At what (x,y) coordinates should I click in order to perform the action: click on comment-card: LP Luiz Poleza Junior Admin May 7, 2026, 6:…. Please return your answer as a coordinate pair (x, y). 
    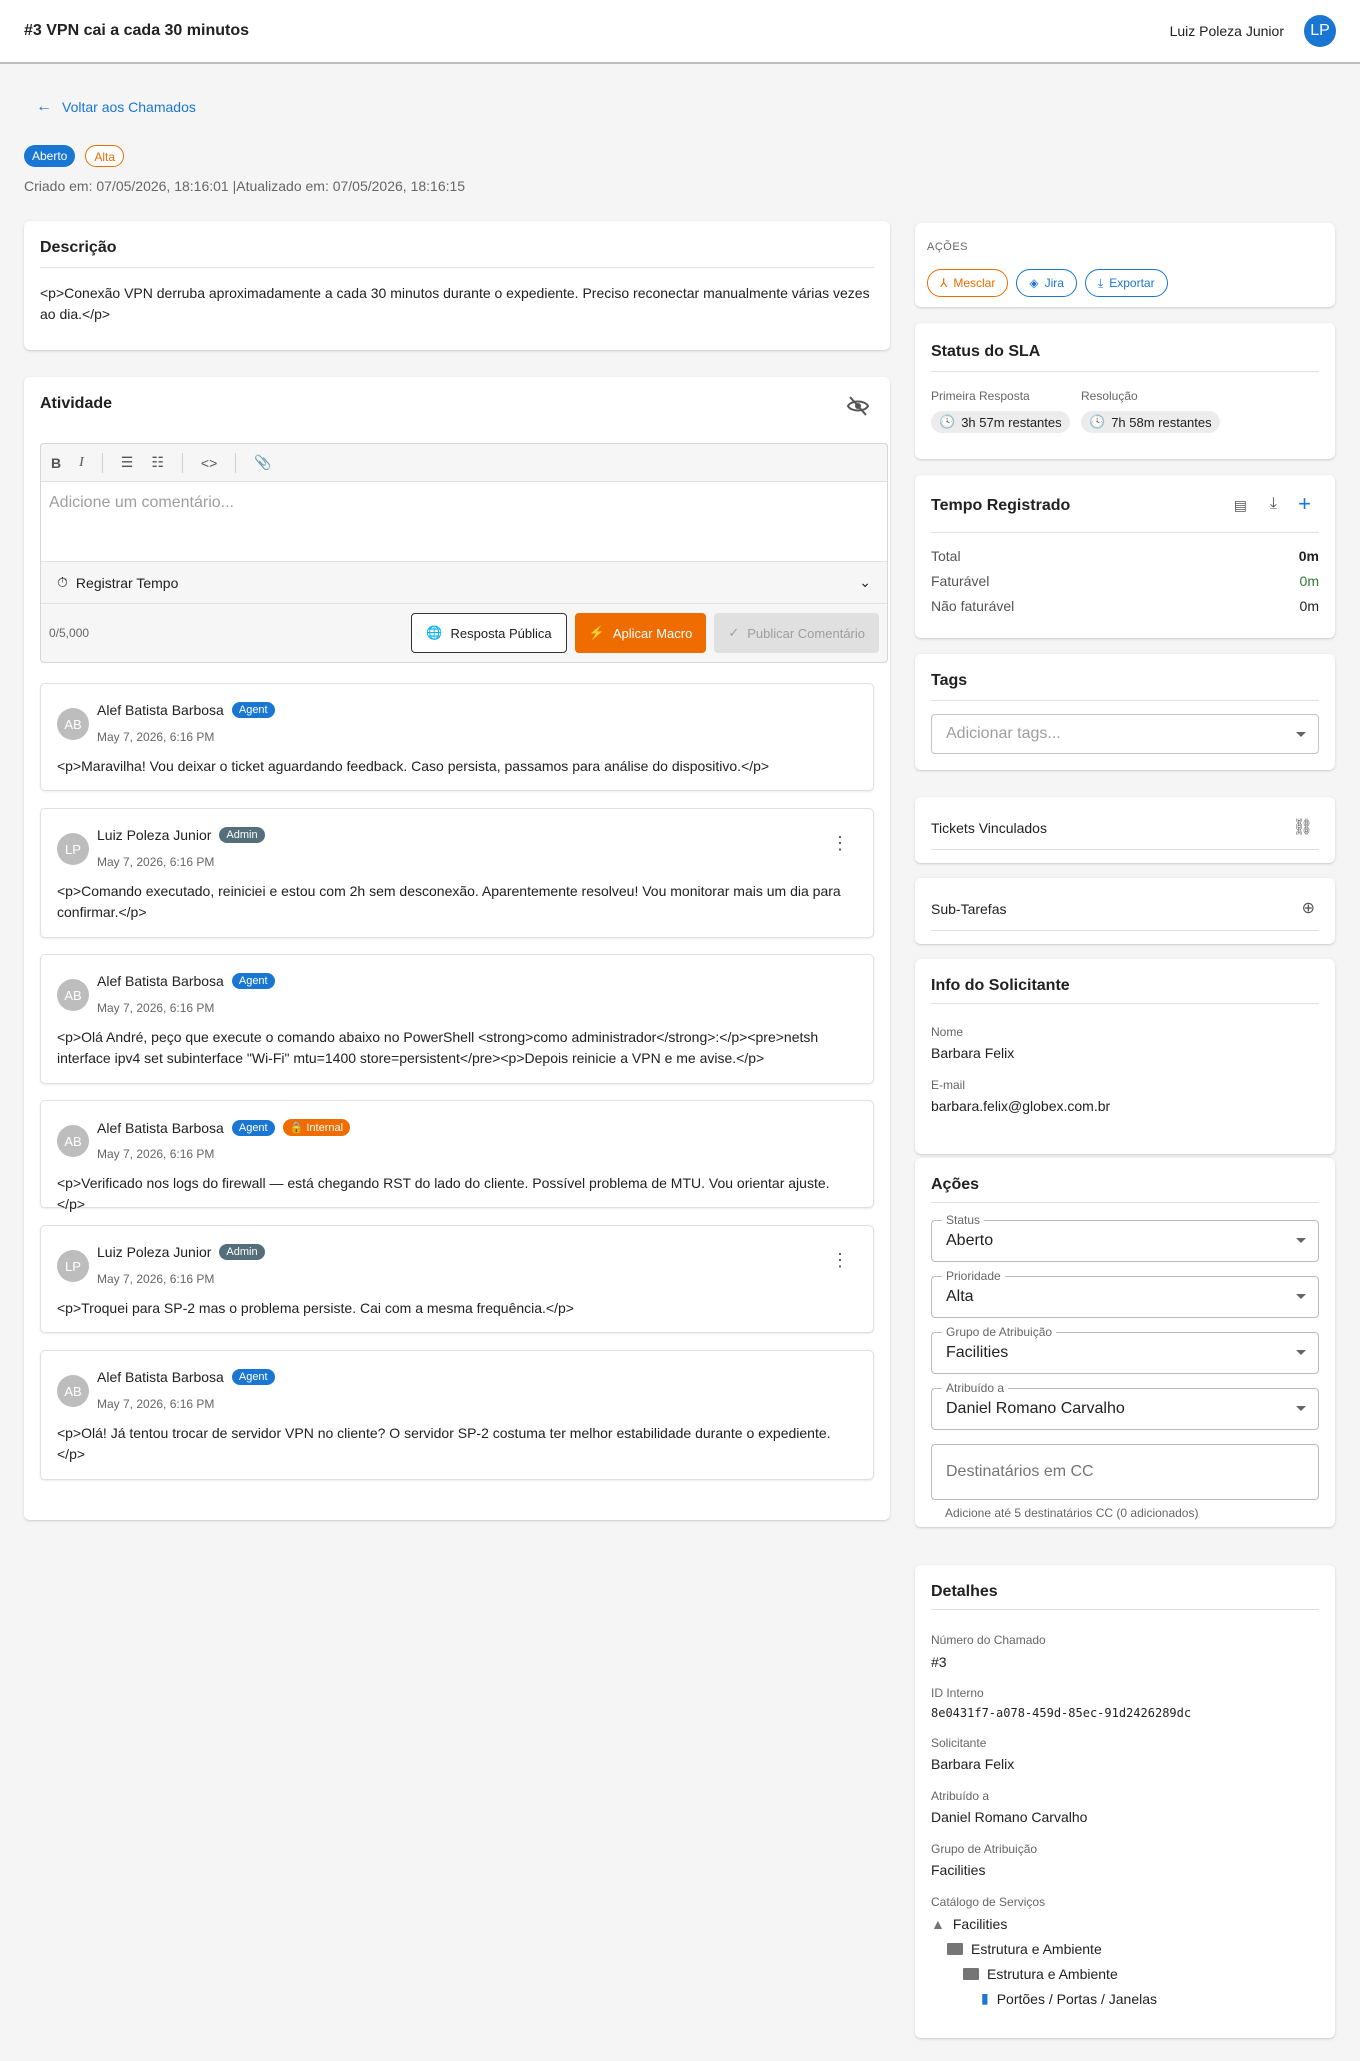
    Looking at the image, I should click on (457, 873).